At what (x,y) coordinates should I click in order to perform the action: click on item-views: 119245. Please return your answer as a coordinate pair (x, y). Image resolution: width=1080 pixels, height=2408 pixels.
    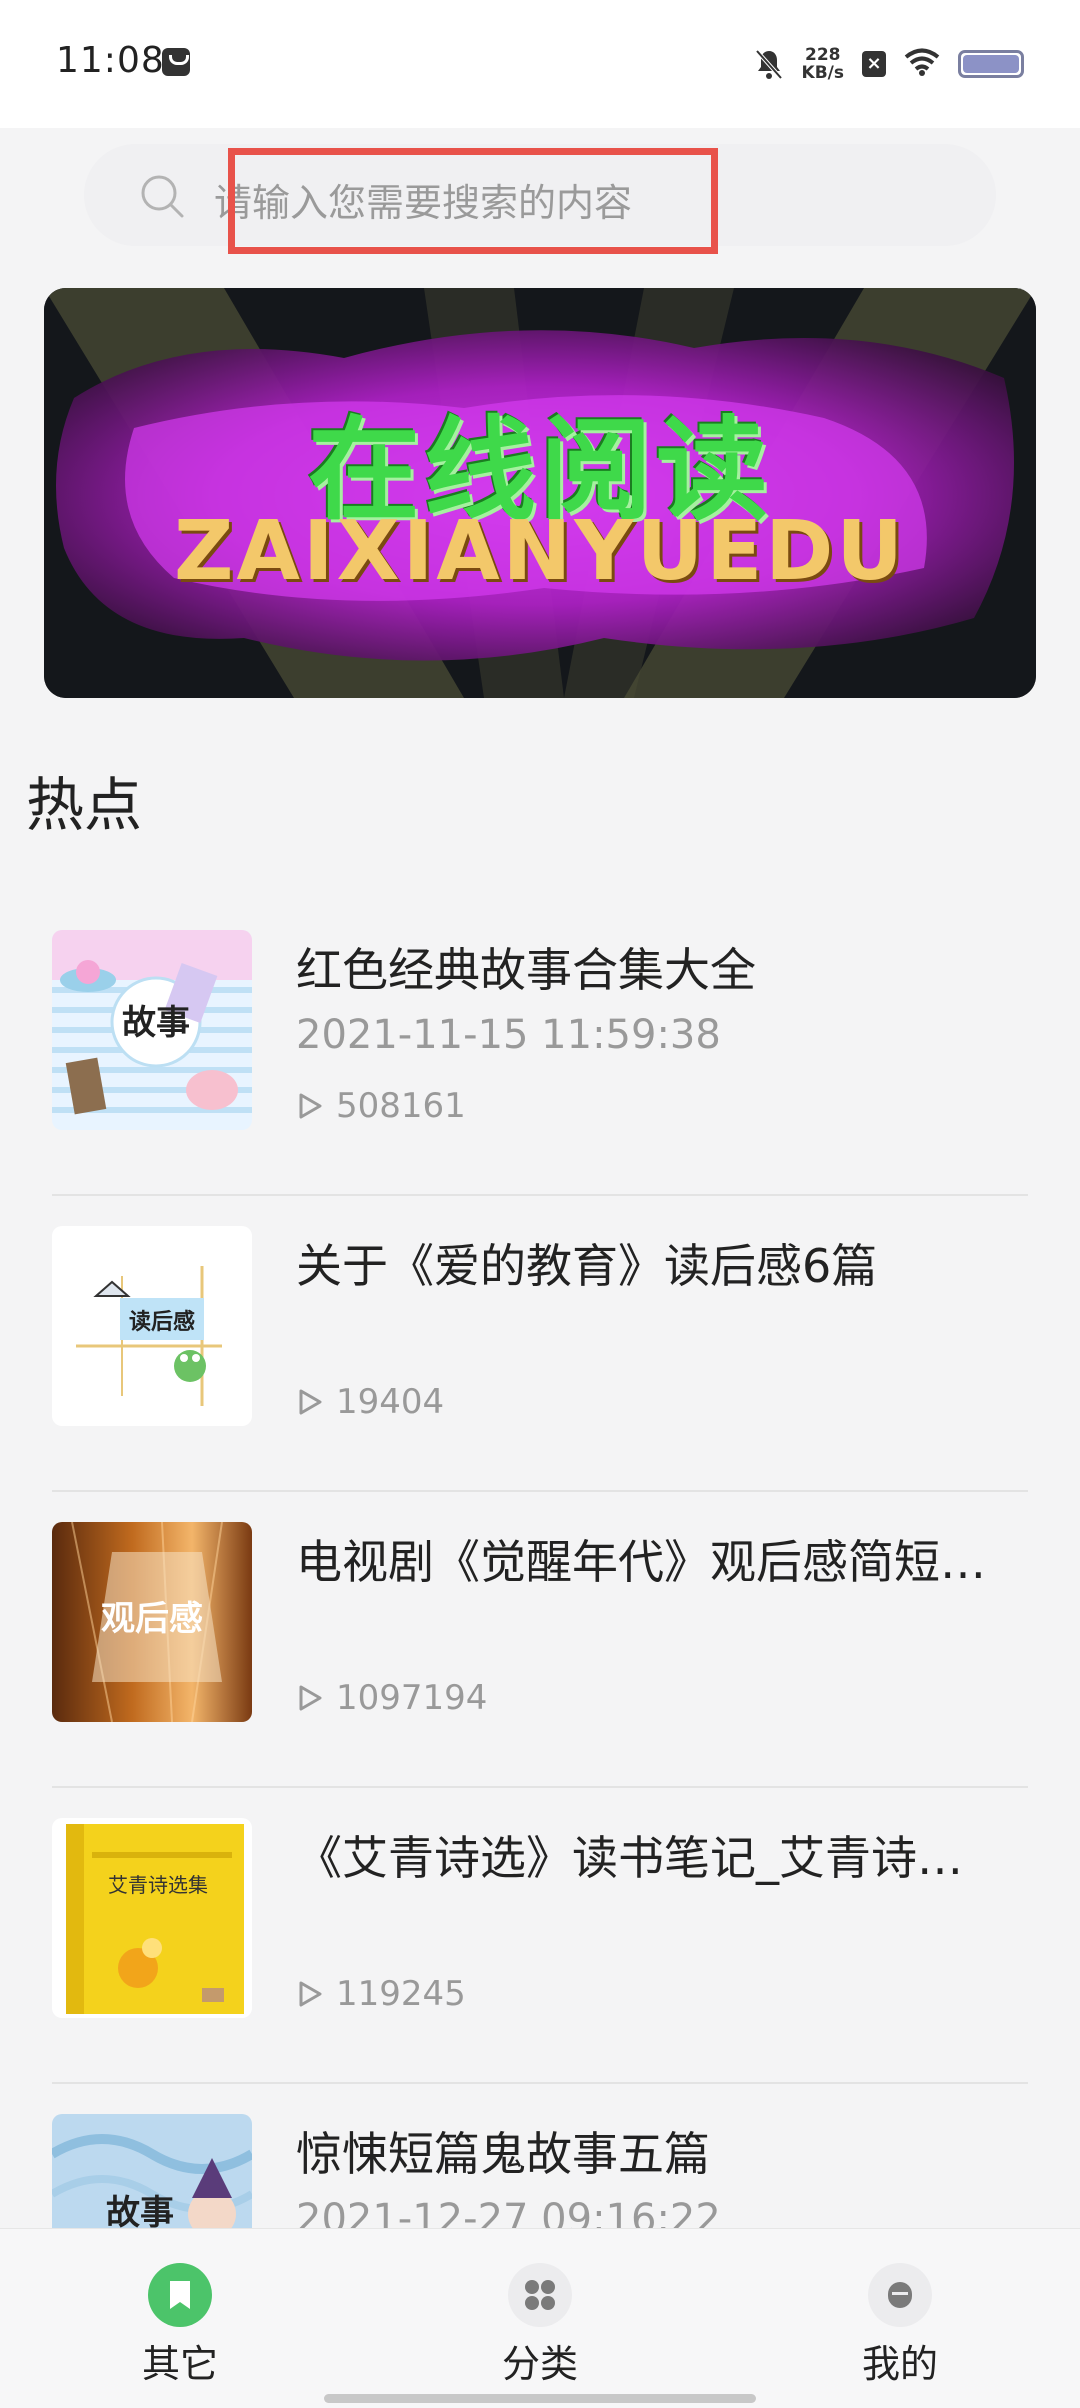
    Looking at the image, I should click on (381, 1994).